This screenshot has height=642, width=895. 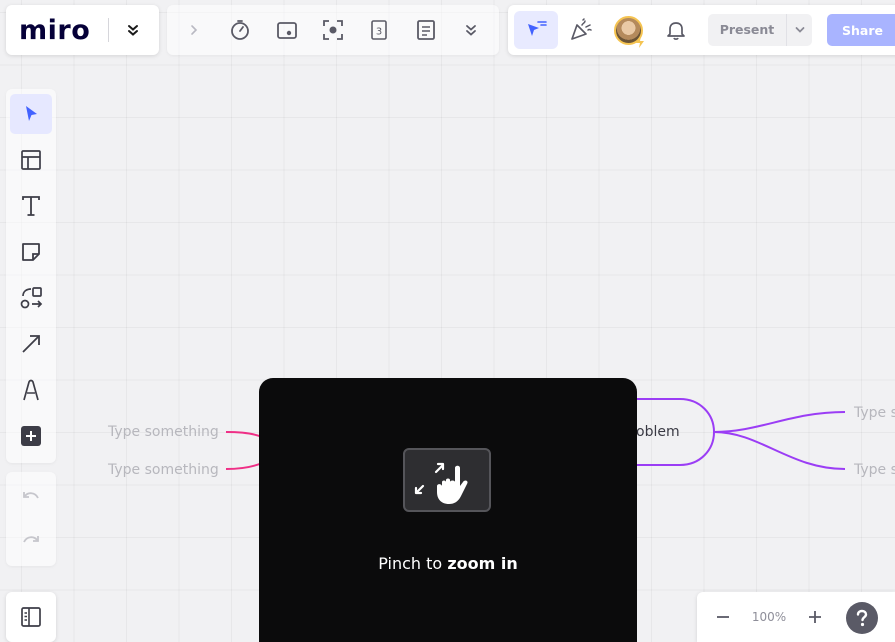 What do you see at coordinates (640, 42) in the screenshot?
I see `lightning-icon` at bounding box center [640, 42].